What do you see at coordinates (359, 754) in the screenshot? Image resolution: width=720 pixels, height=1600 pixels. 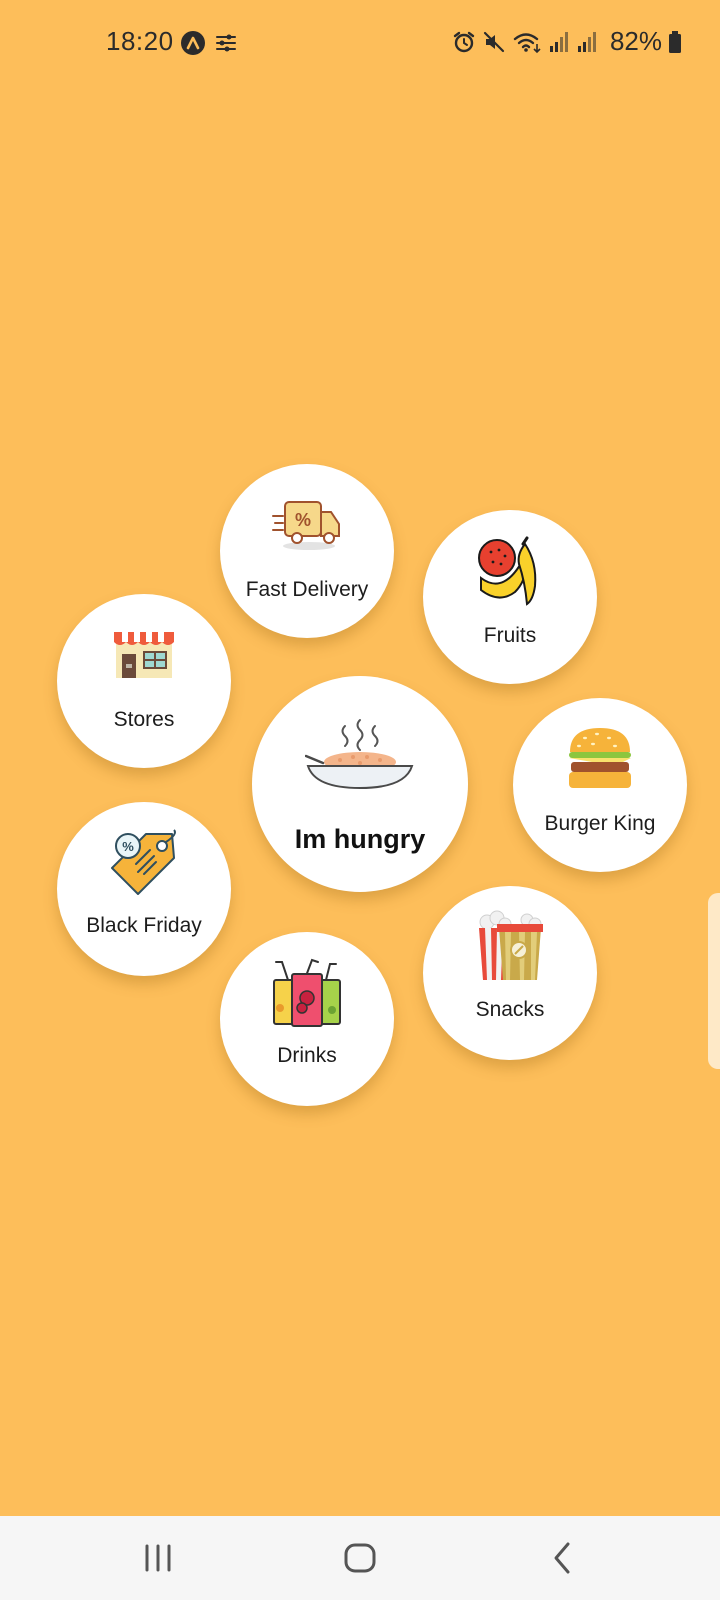 I see `rice-bowl-icon` at bounding box center [359, 754].